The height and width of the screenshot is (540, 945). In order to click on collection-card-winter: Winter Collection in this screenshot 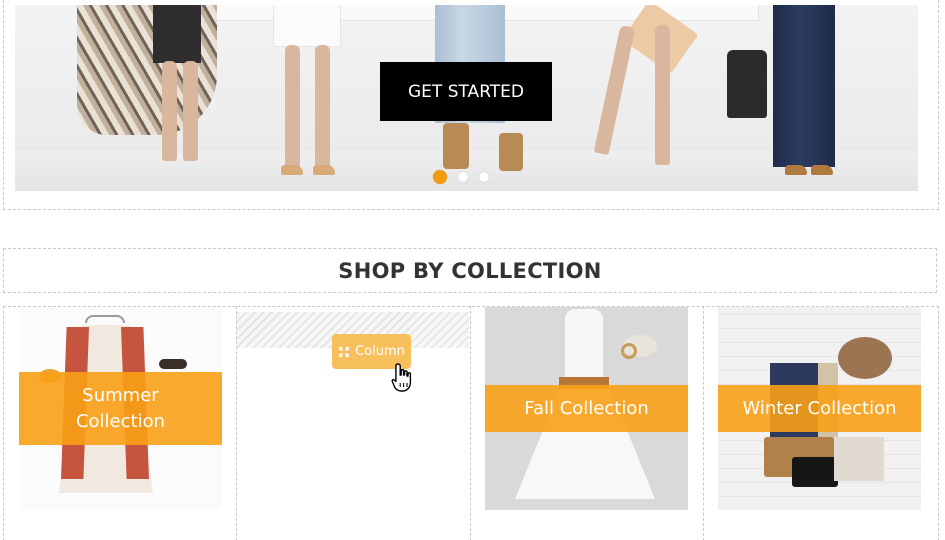, I will do `click(819, 408)`.